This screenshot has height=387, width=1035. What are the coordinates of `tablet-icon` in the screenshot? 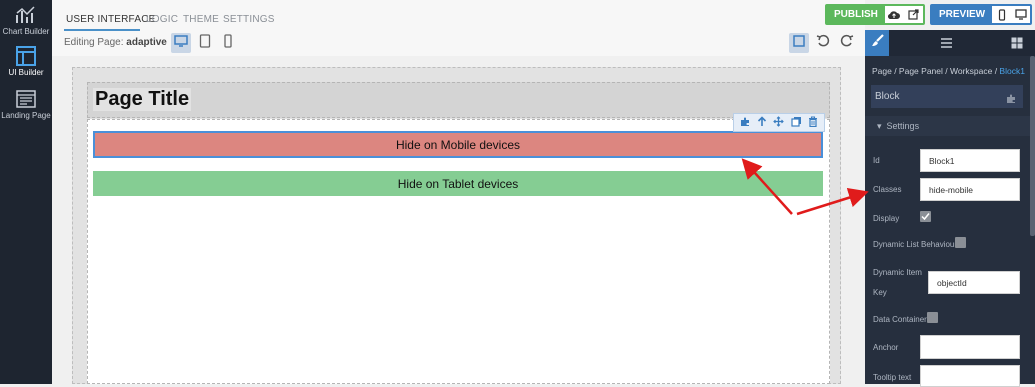 It's located at (205, 43).